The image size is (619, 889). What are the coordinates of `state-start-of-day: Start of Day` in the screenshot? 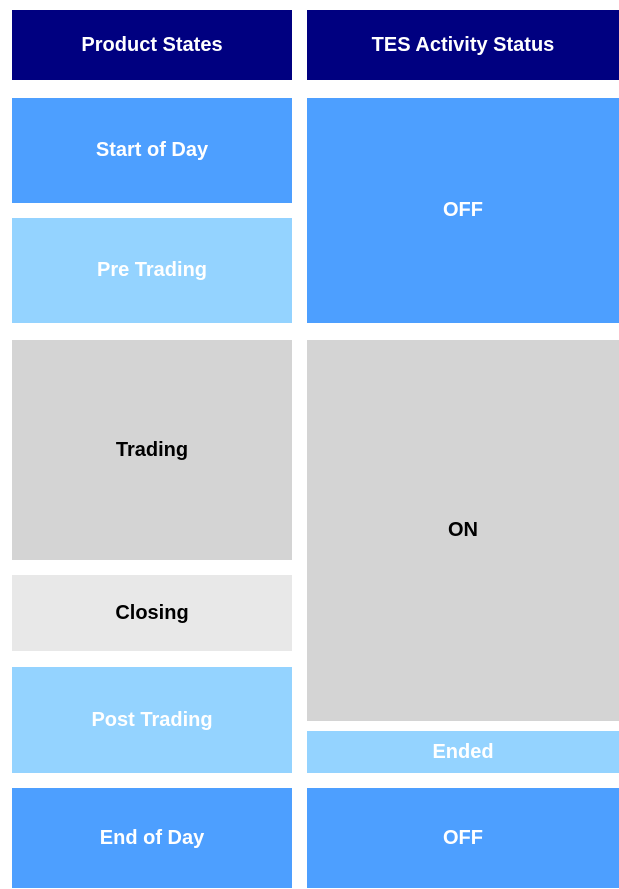 It's located at (152, 150).